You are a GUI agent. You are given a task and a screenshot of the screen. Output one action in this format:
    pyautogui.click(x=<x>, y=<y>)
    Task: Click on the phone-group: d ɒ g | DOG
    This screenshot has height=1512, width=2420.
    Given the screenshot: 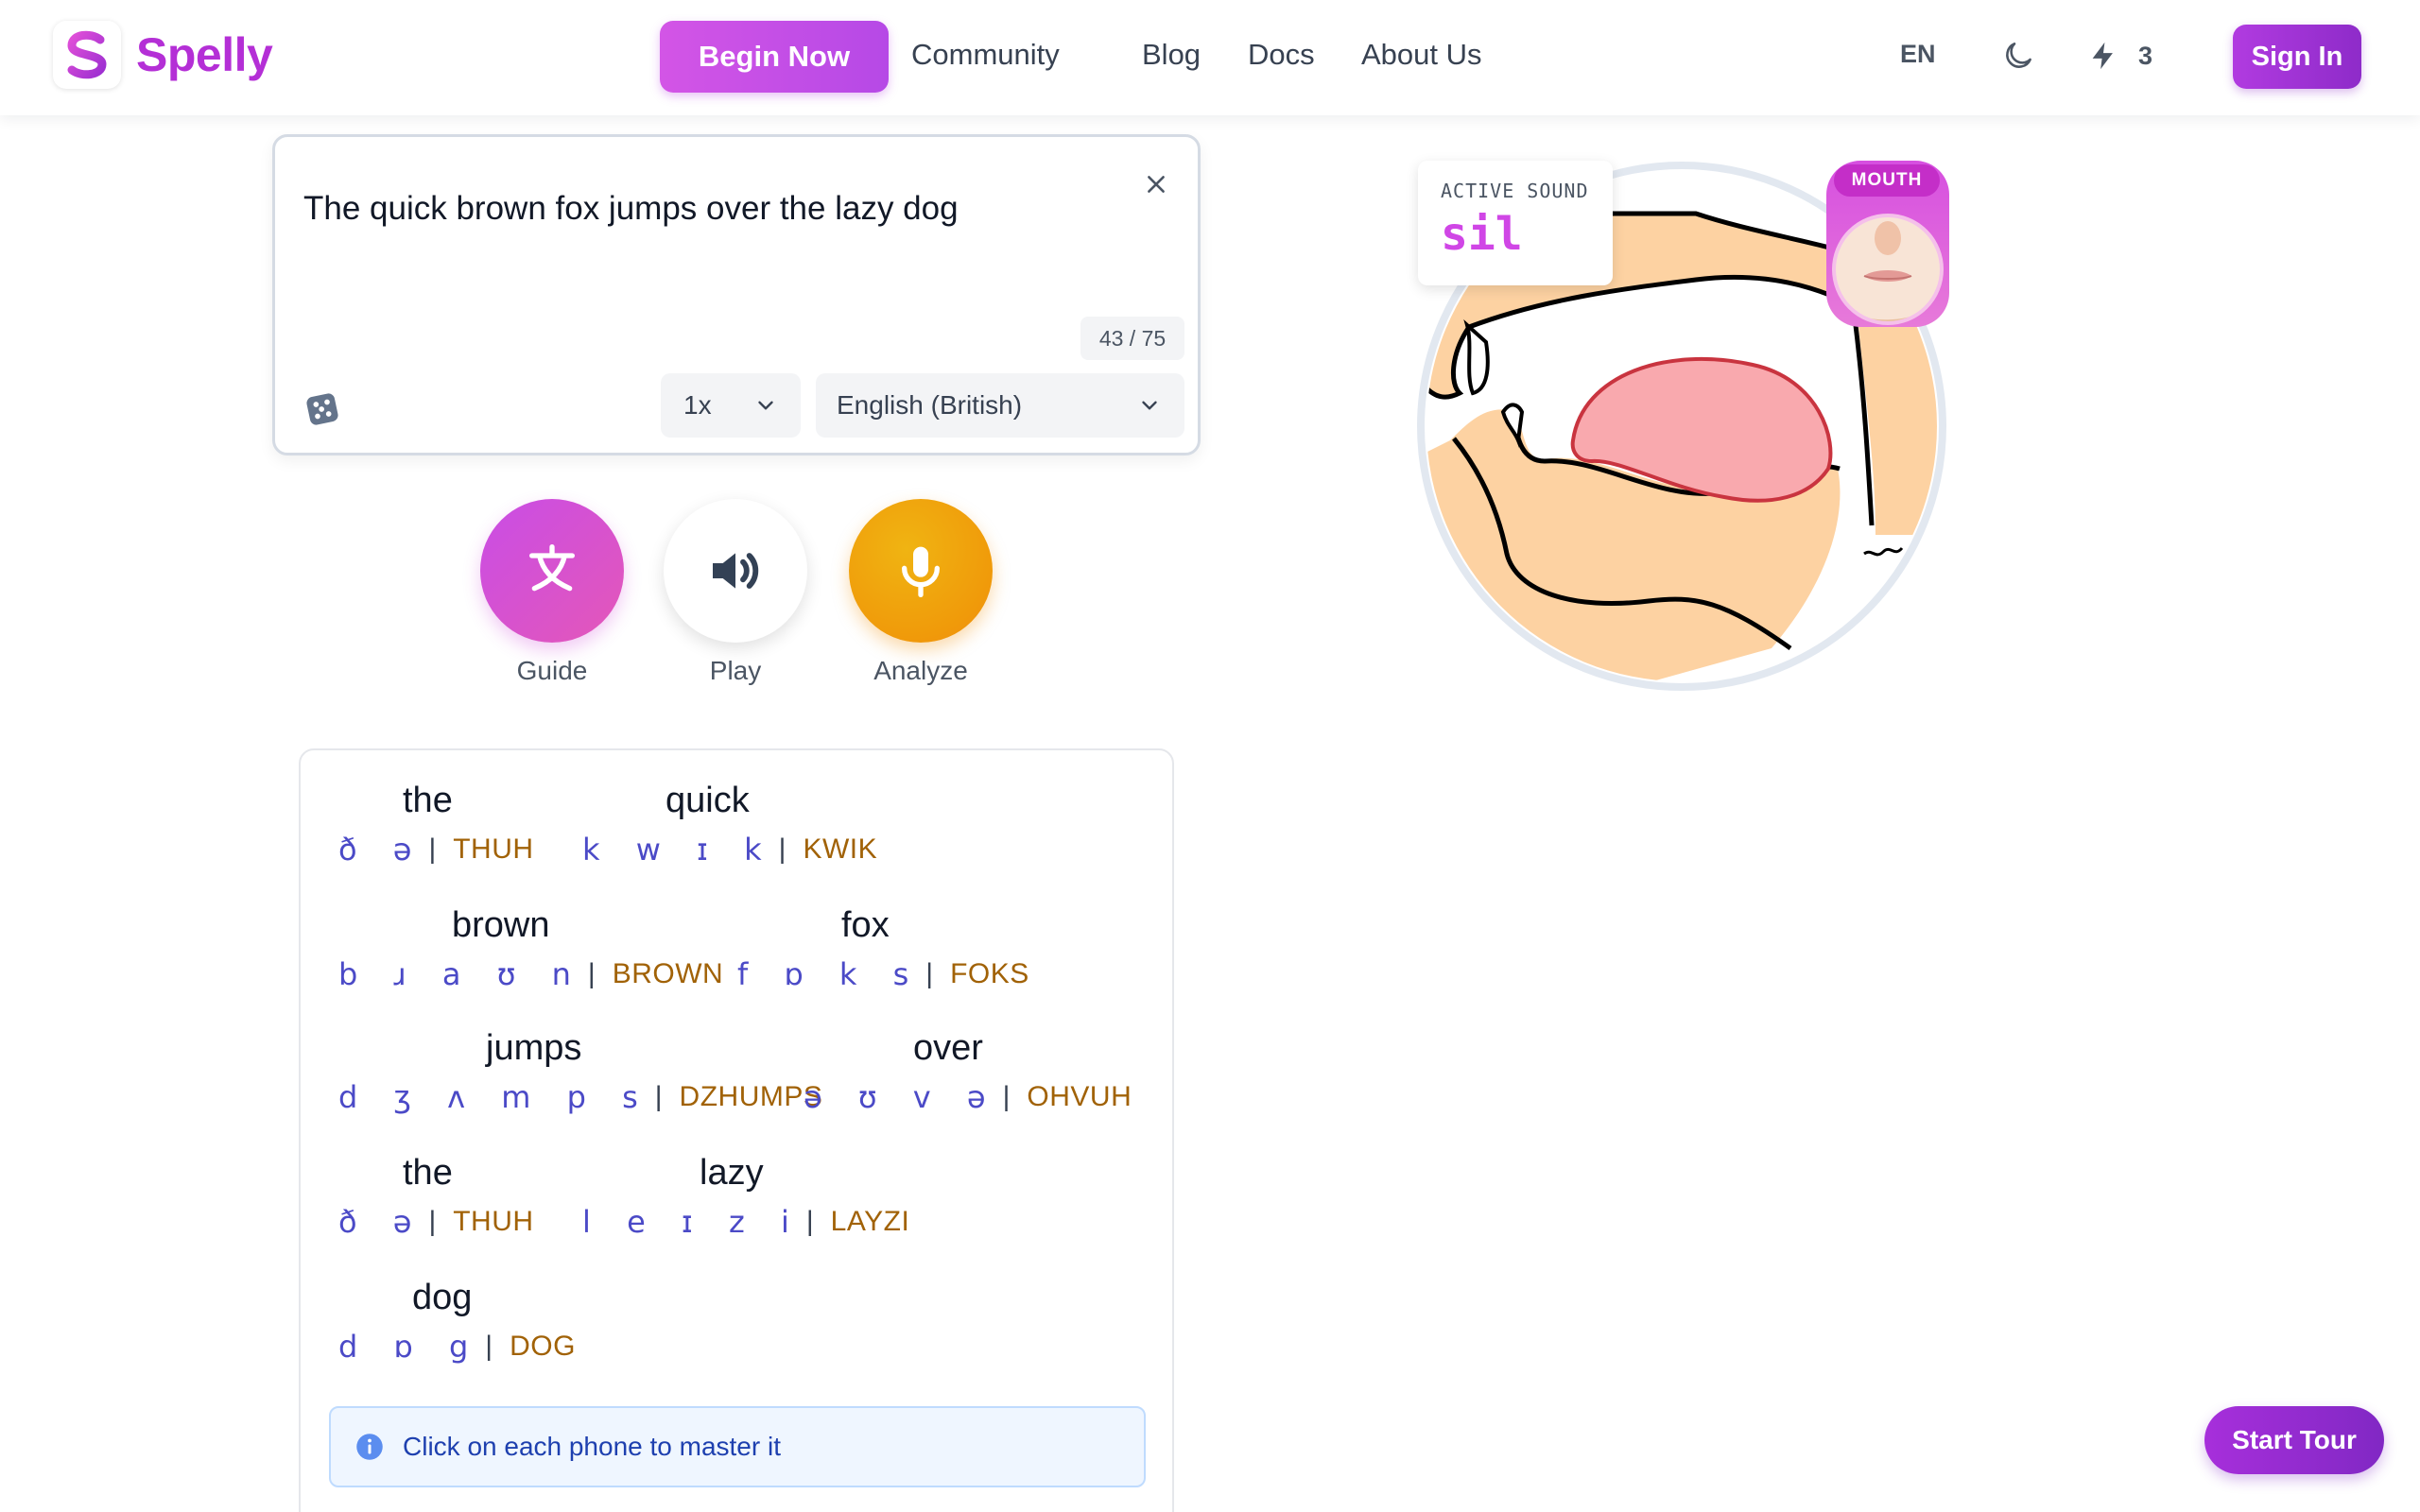 What is the action you would take?
    pyautogui.click(x=457, y=1347)
    